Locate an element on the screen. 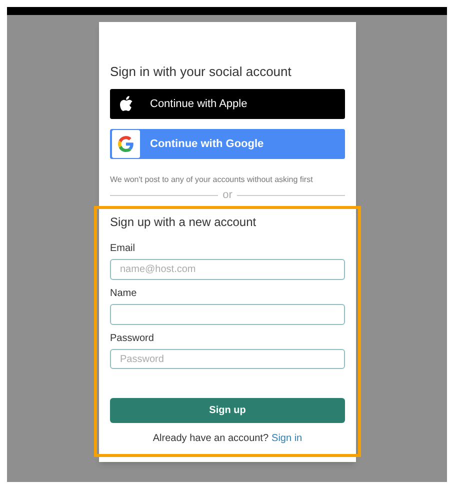 This screenshot has width=455, height=487. field-label: Email is located at coordinates (123, 249).